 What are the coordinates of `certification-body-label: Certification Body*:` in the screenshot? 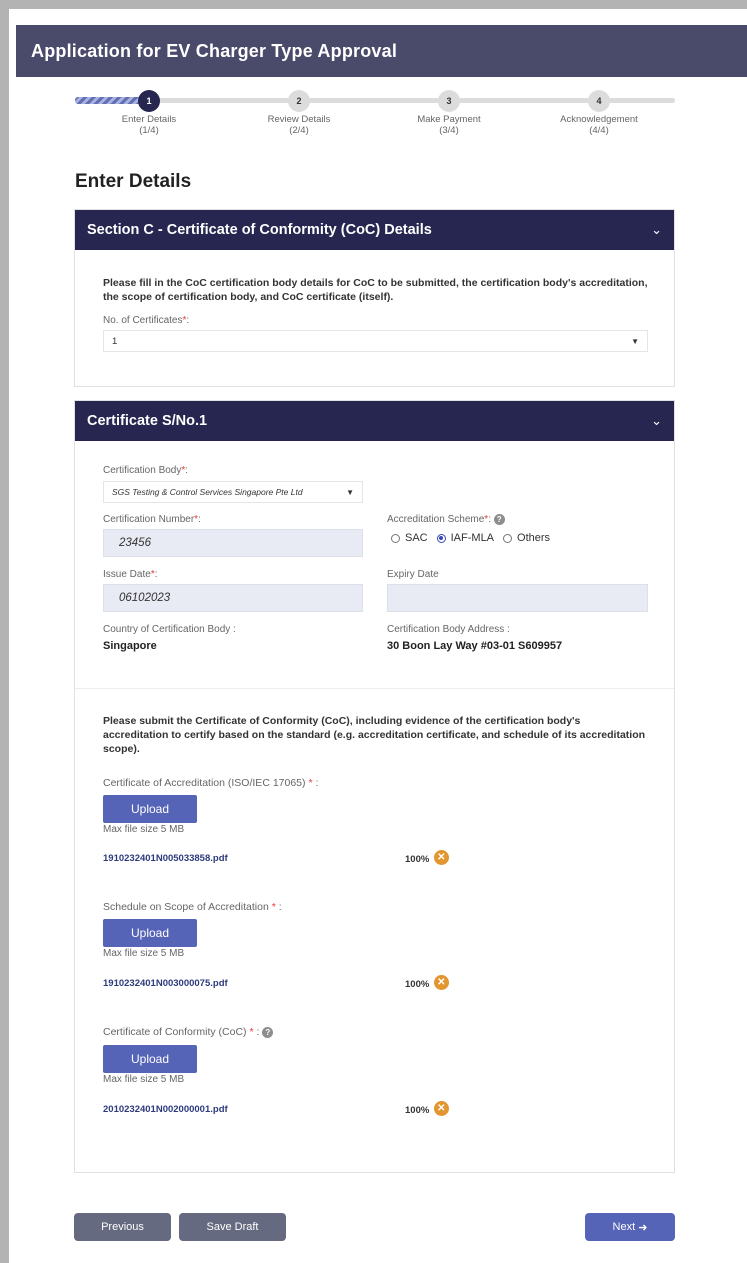 It's located at (146, 470).